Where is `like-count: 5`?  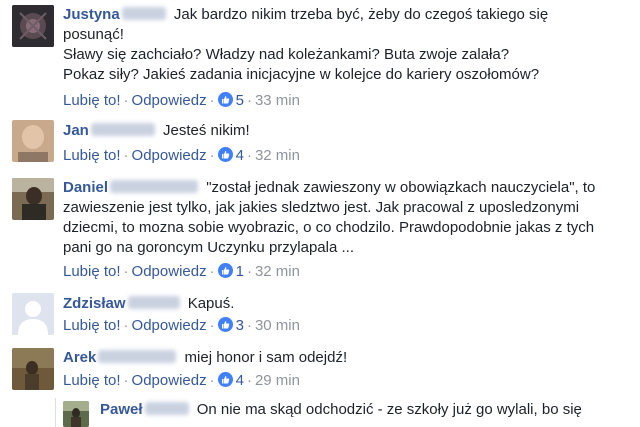
like-count: 5 is located at coordinates (230, 100).